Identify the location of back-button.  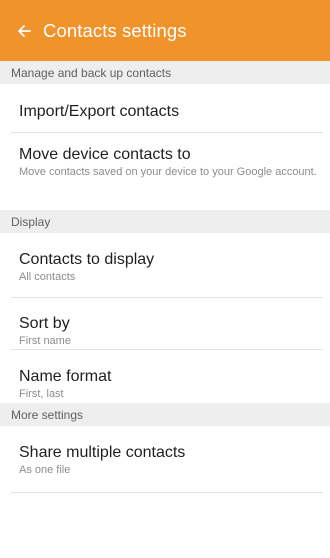
(24, 31).